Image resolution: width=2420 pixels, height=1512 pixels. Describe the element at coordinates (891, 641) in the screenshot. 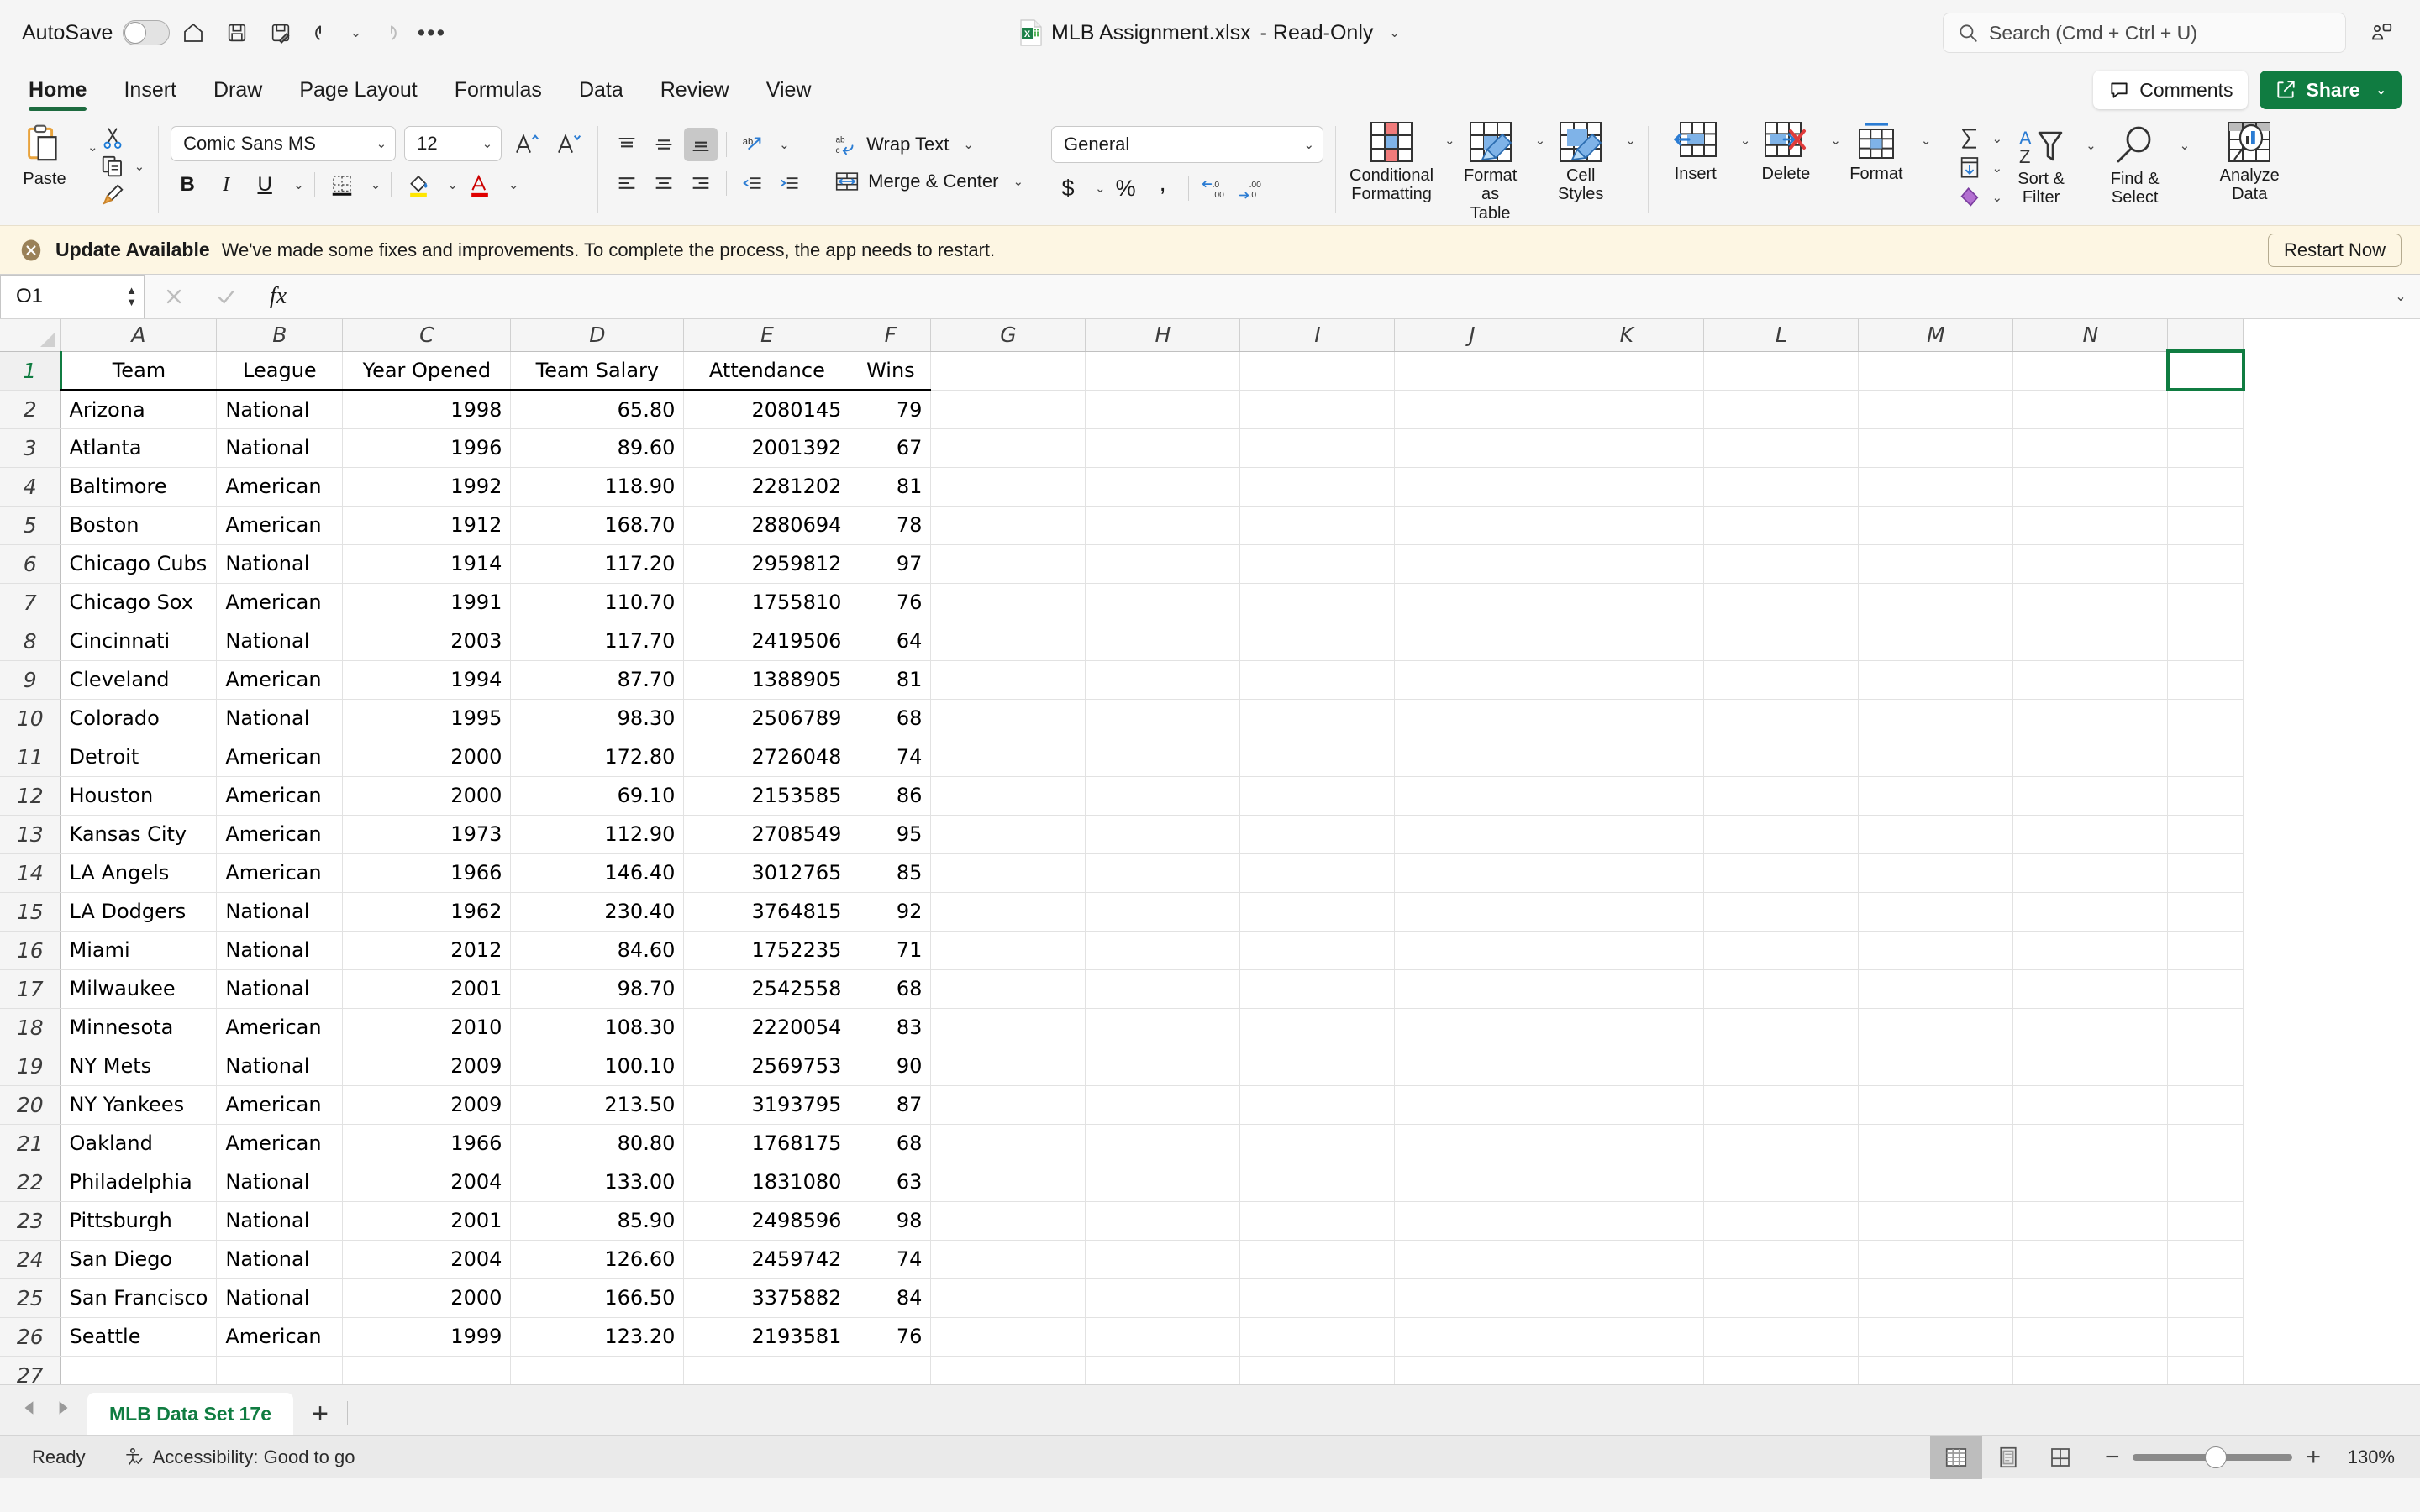

I see `cell-wins: 64` at that location.